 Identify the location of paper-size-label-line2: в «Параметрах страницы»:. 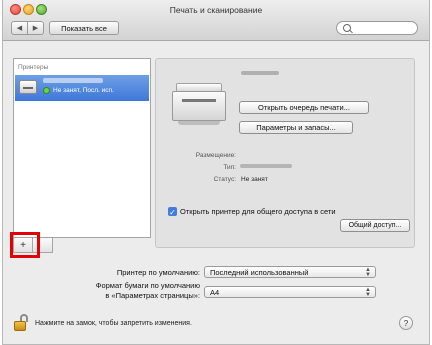
(152, 295).